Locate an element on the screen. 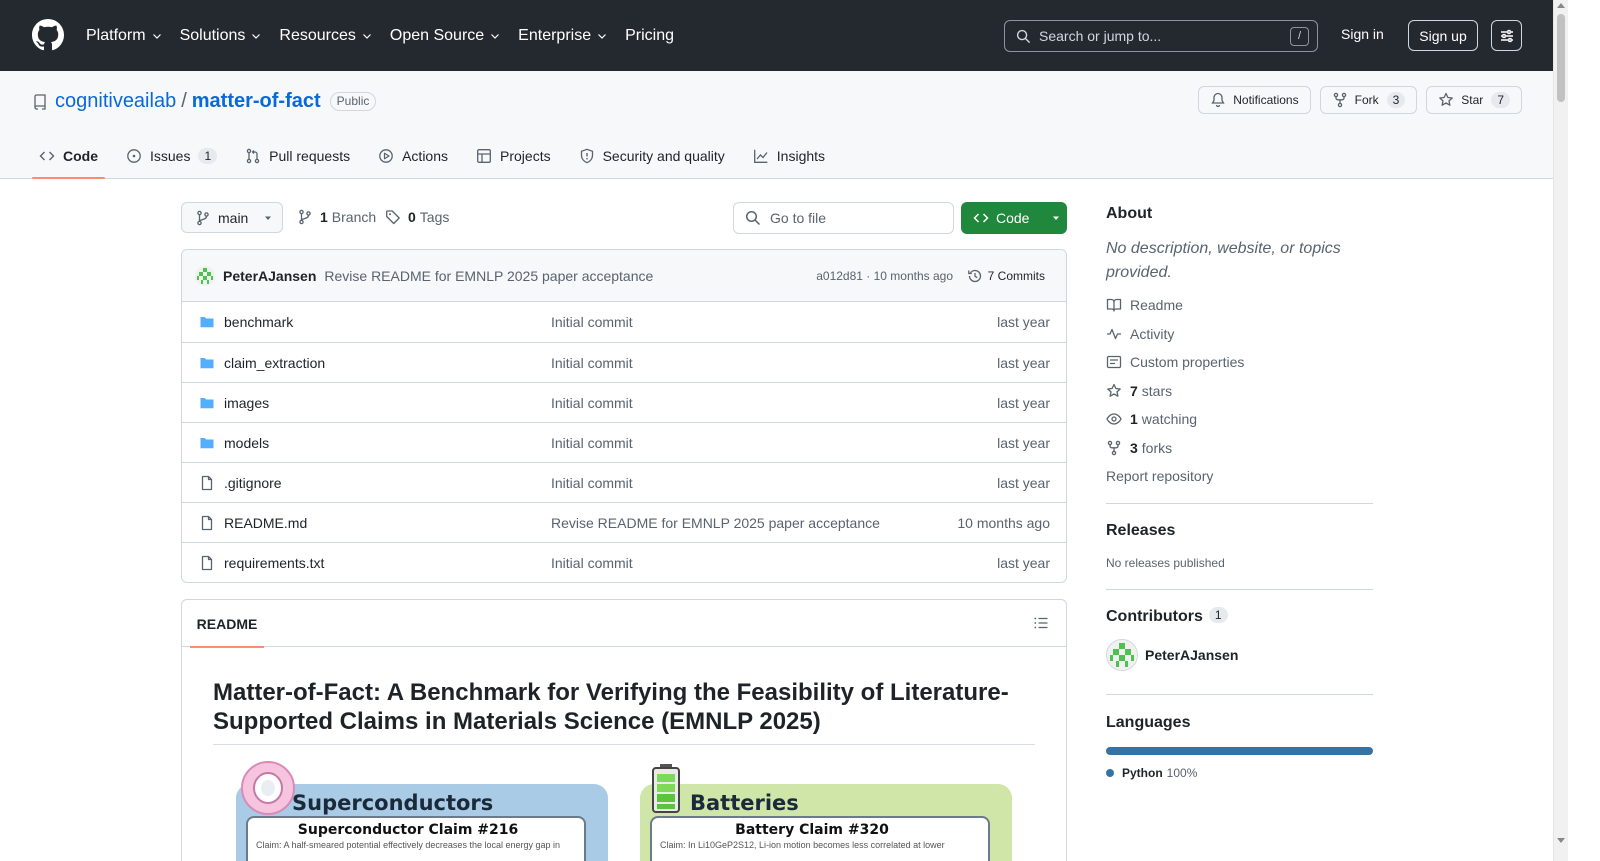 The height and width of the screenshot is (861, 1600). commit-author-link: PeterAJansen is located at coordinates (269, 276).